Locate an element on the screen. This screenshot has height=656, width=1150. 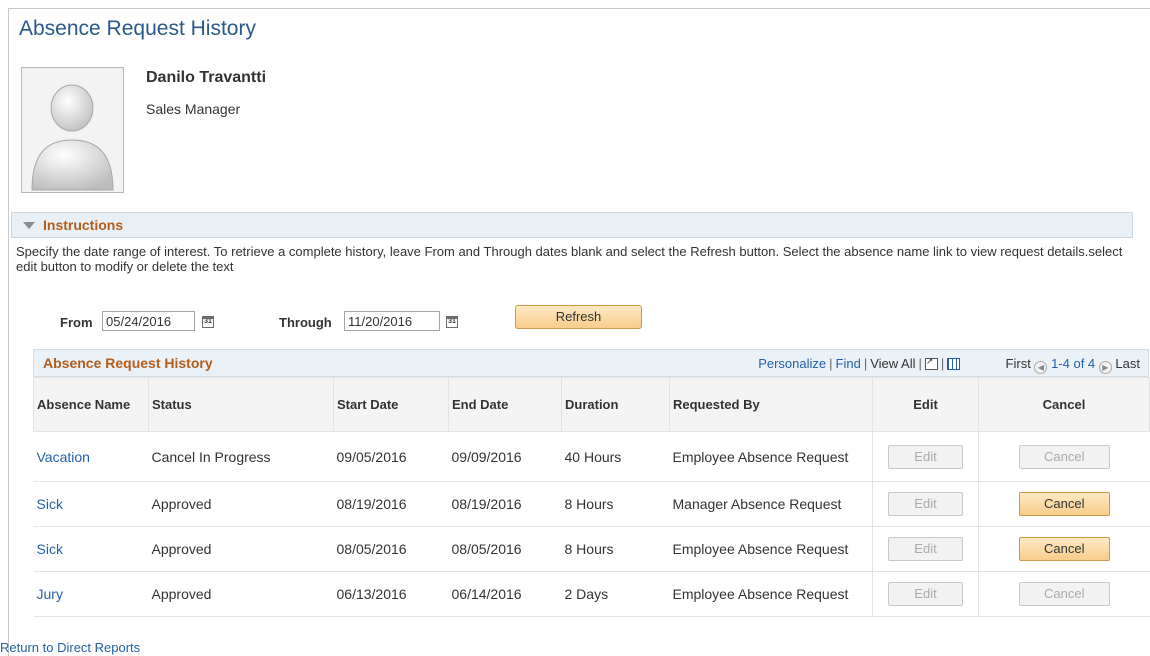
from-calendar-icon: 31 is located at coordinates (208, 322).